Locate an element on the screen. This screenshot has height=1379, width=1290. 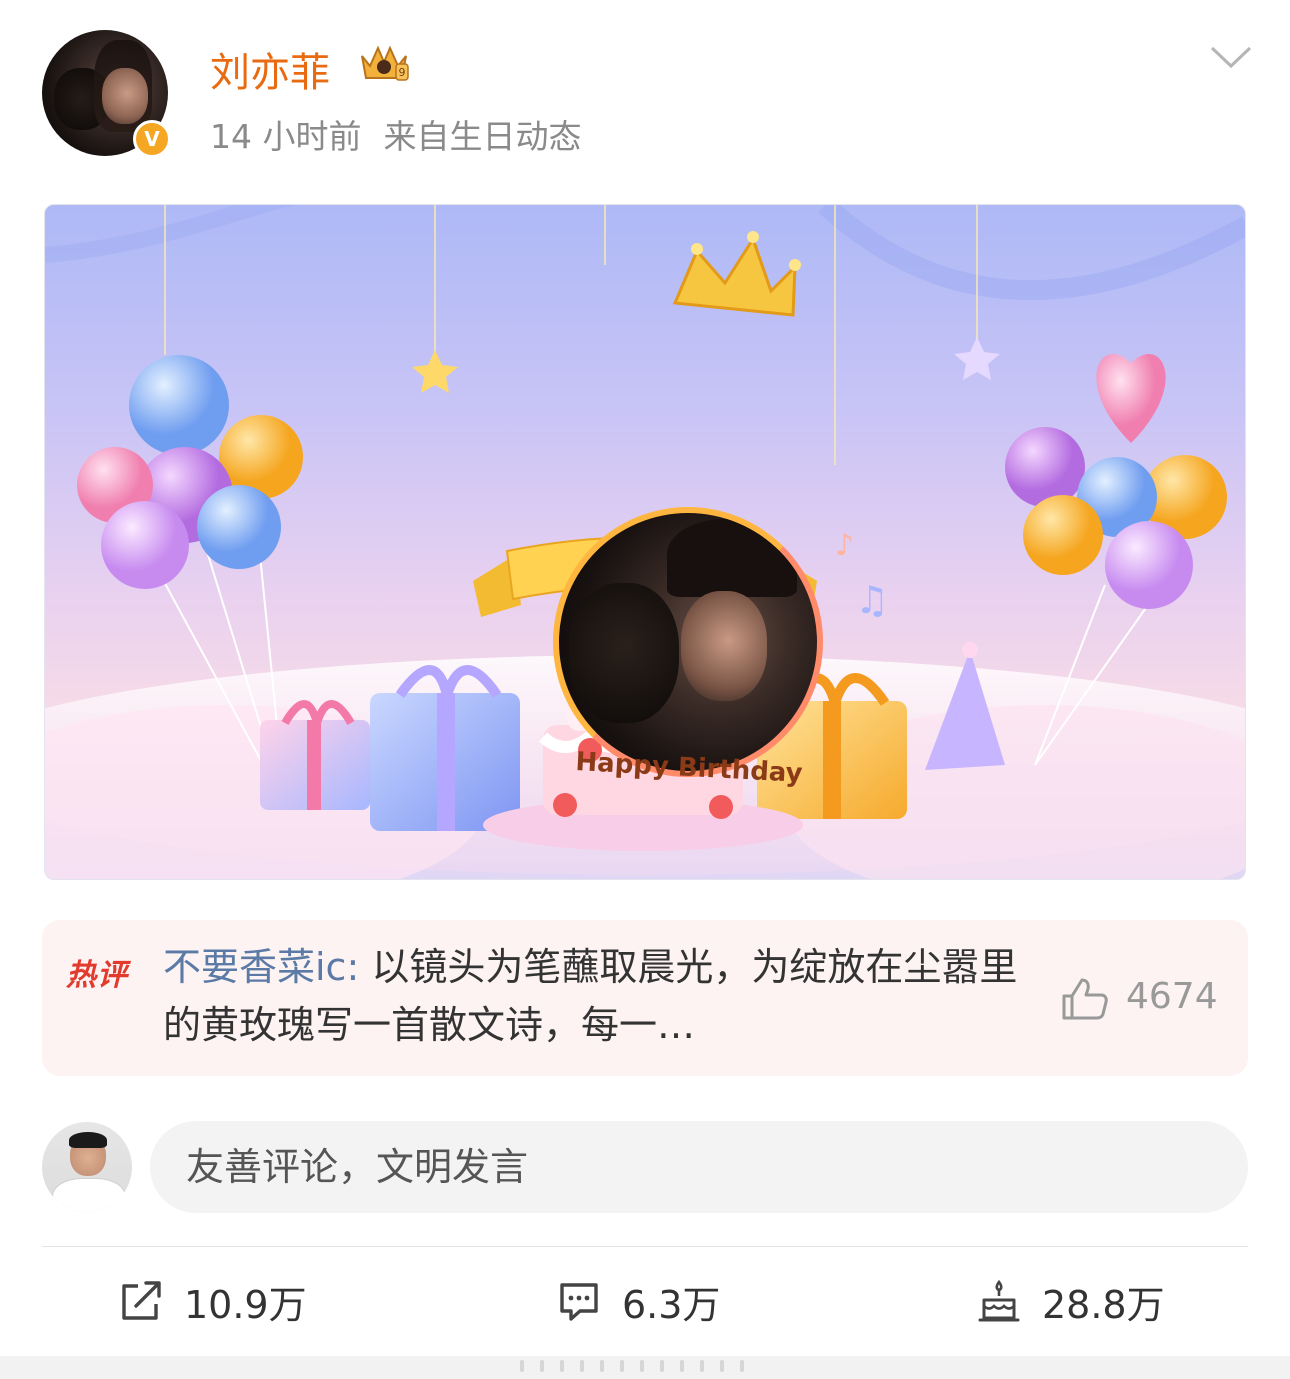
crown-badge-icon: 9 is located at coordinates (384, 63).